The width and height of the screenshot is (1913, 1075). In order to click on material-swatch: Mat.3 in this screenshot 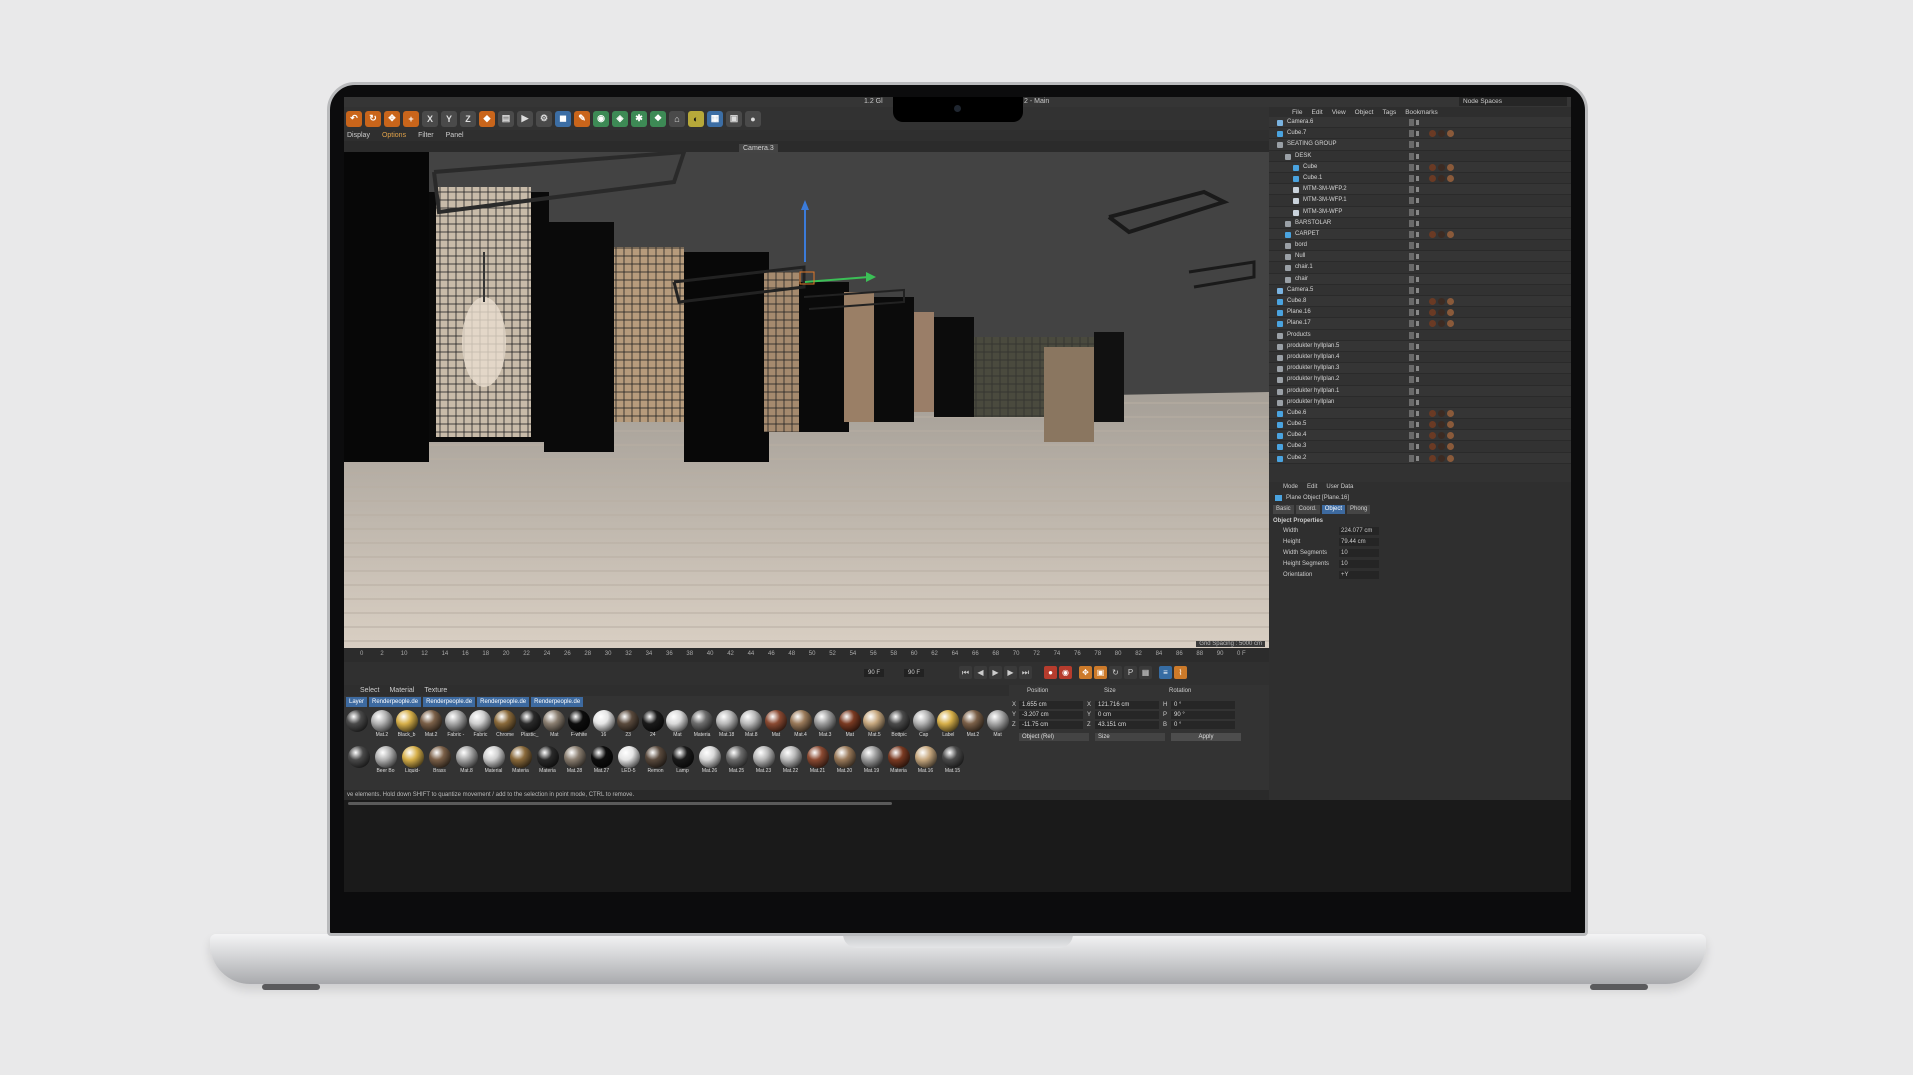, I will do `click(825, 726)`.